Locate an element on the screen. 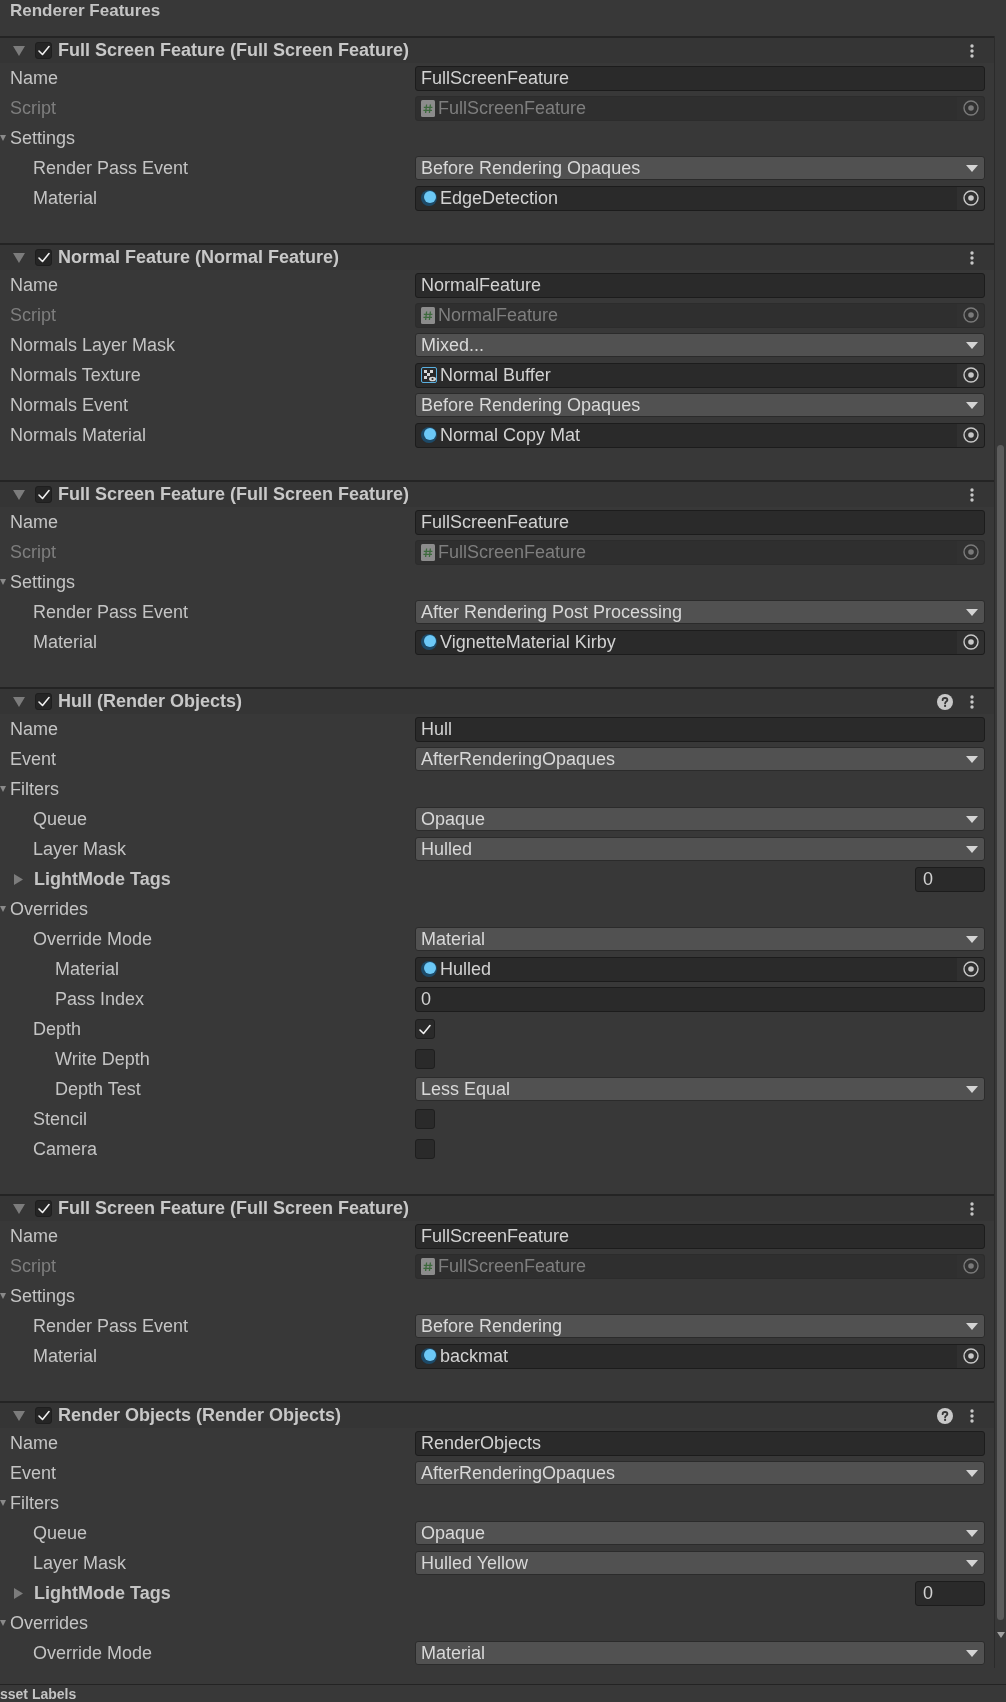  field-label: Write Depth is located at coordinates (102, 1058).